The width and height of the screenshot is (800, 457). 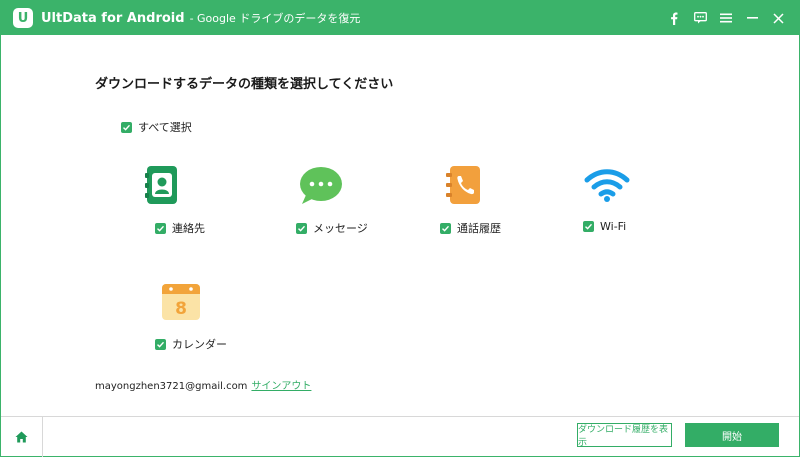 I want to click on item-label: メッセージ, so click(x=340, y=228).